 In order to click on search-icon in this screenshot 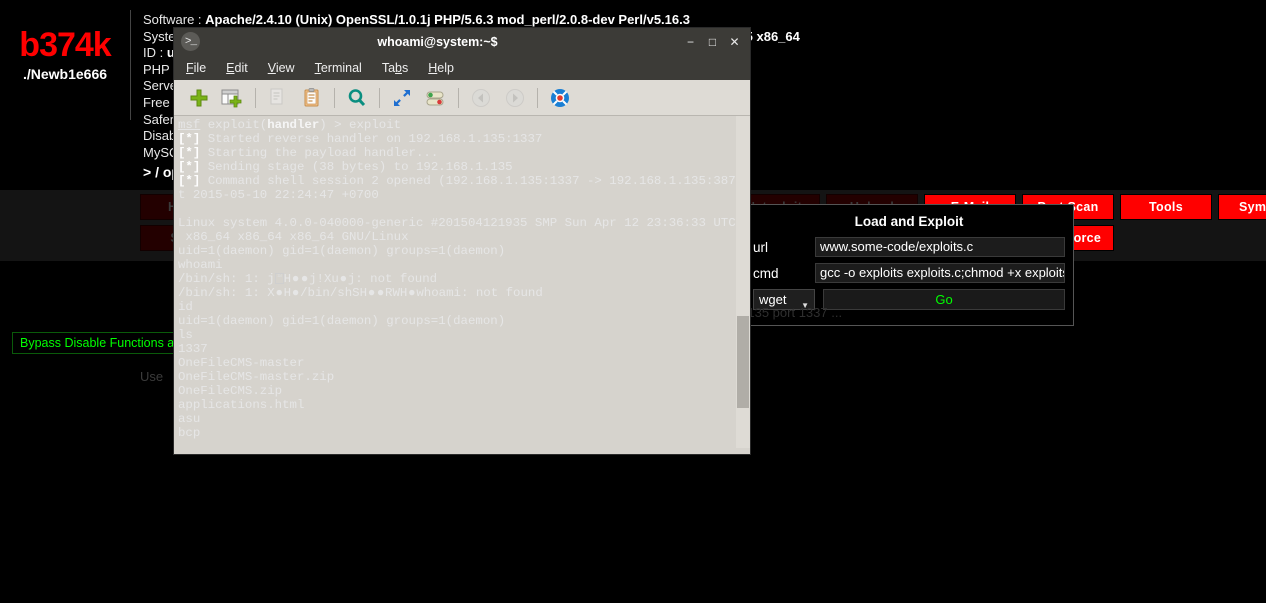, I will do `click(357, 98)`.